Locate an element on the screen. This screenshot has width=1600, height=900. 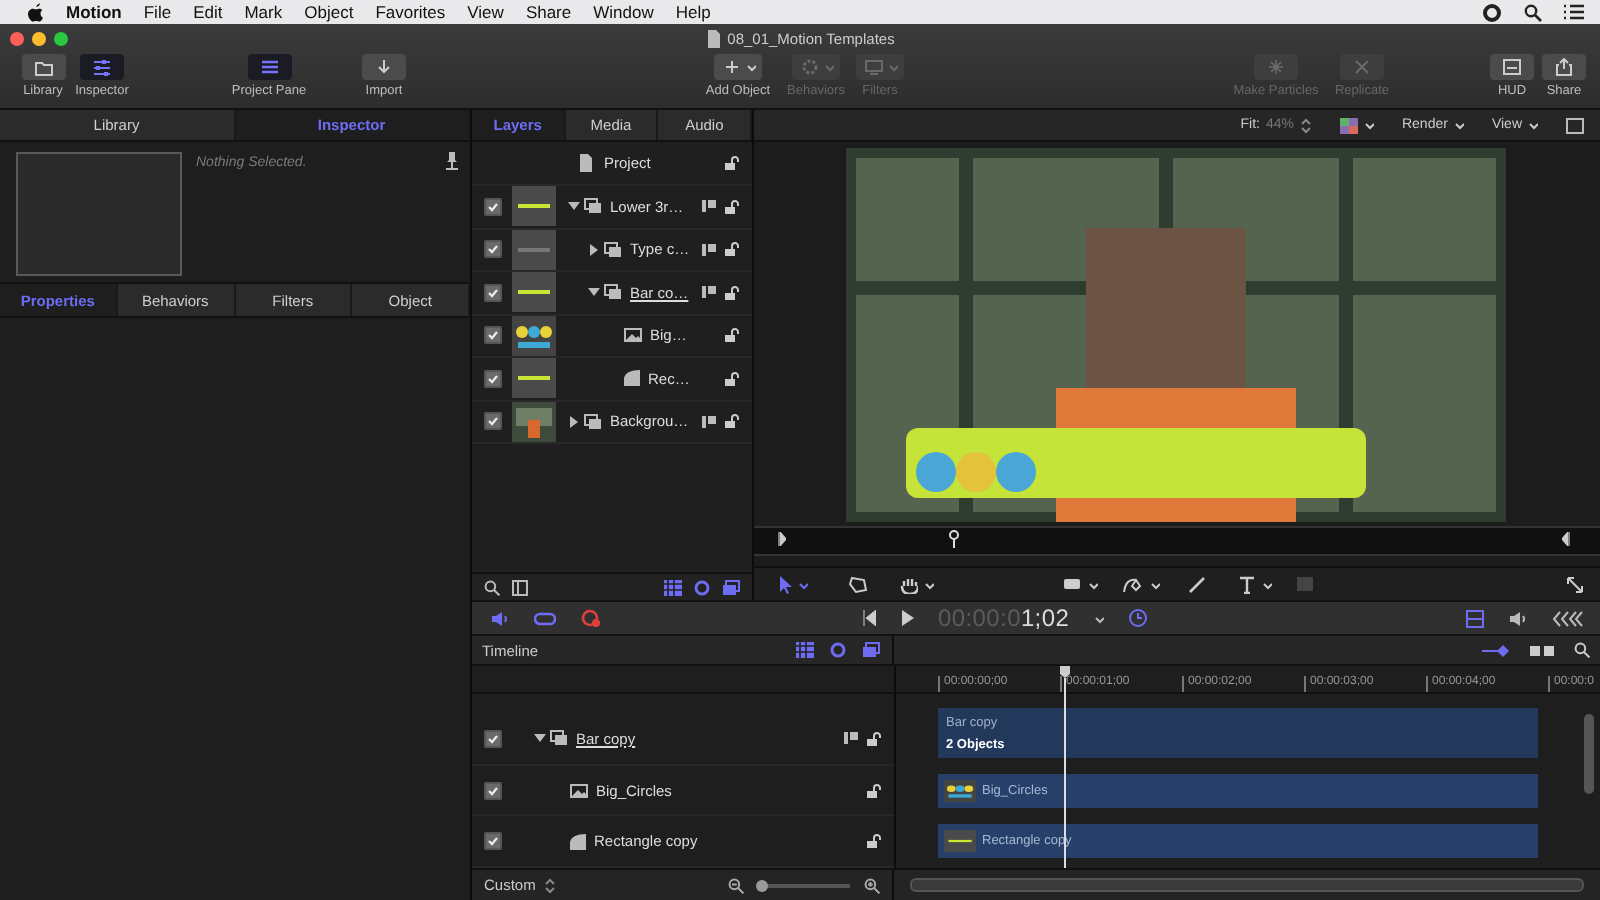
clock-icon is located at coordinates (1137, 618).